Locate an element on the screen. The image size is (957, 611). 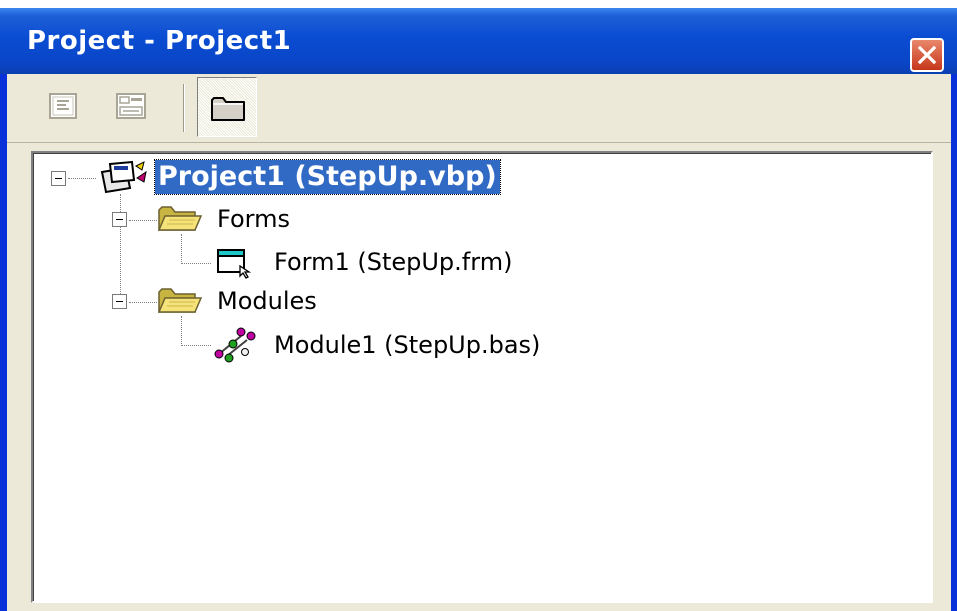
window-left-border is located at coordinates (3, 309).